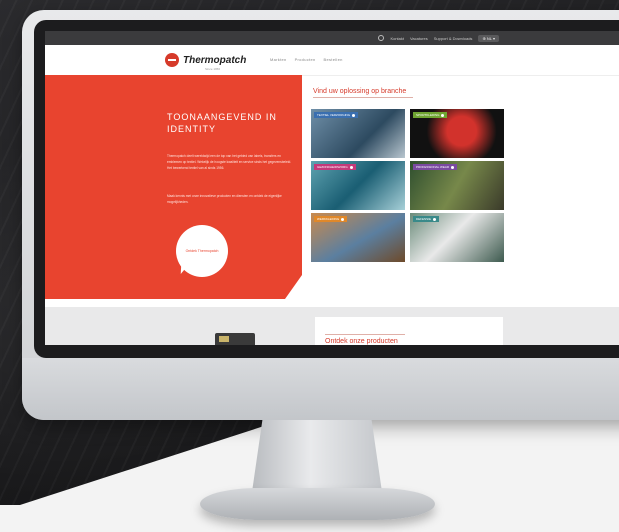  What do you see at coordinates (215, 60) in the screenshot?
I see `logo-text: Thermopatch` at bounding box center [215, 60].